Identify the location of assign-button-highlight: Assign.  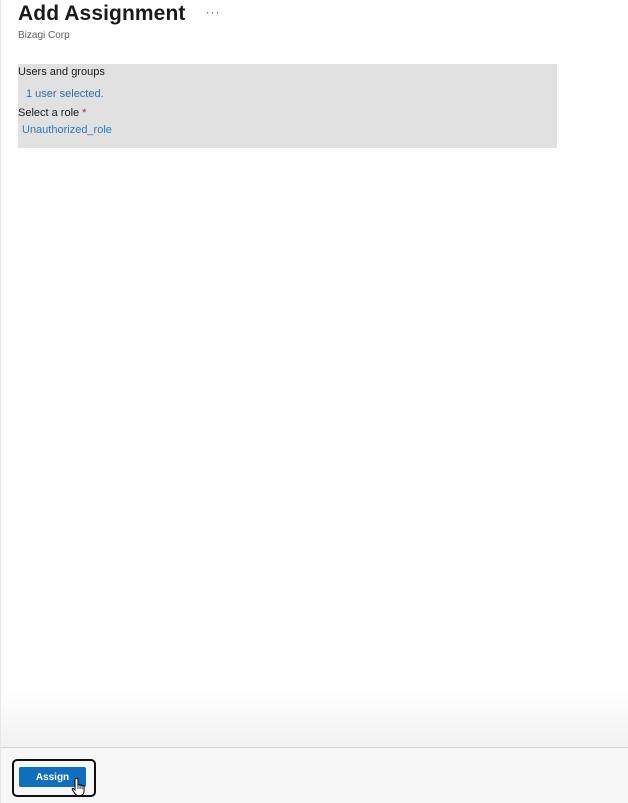
(54, 778).